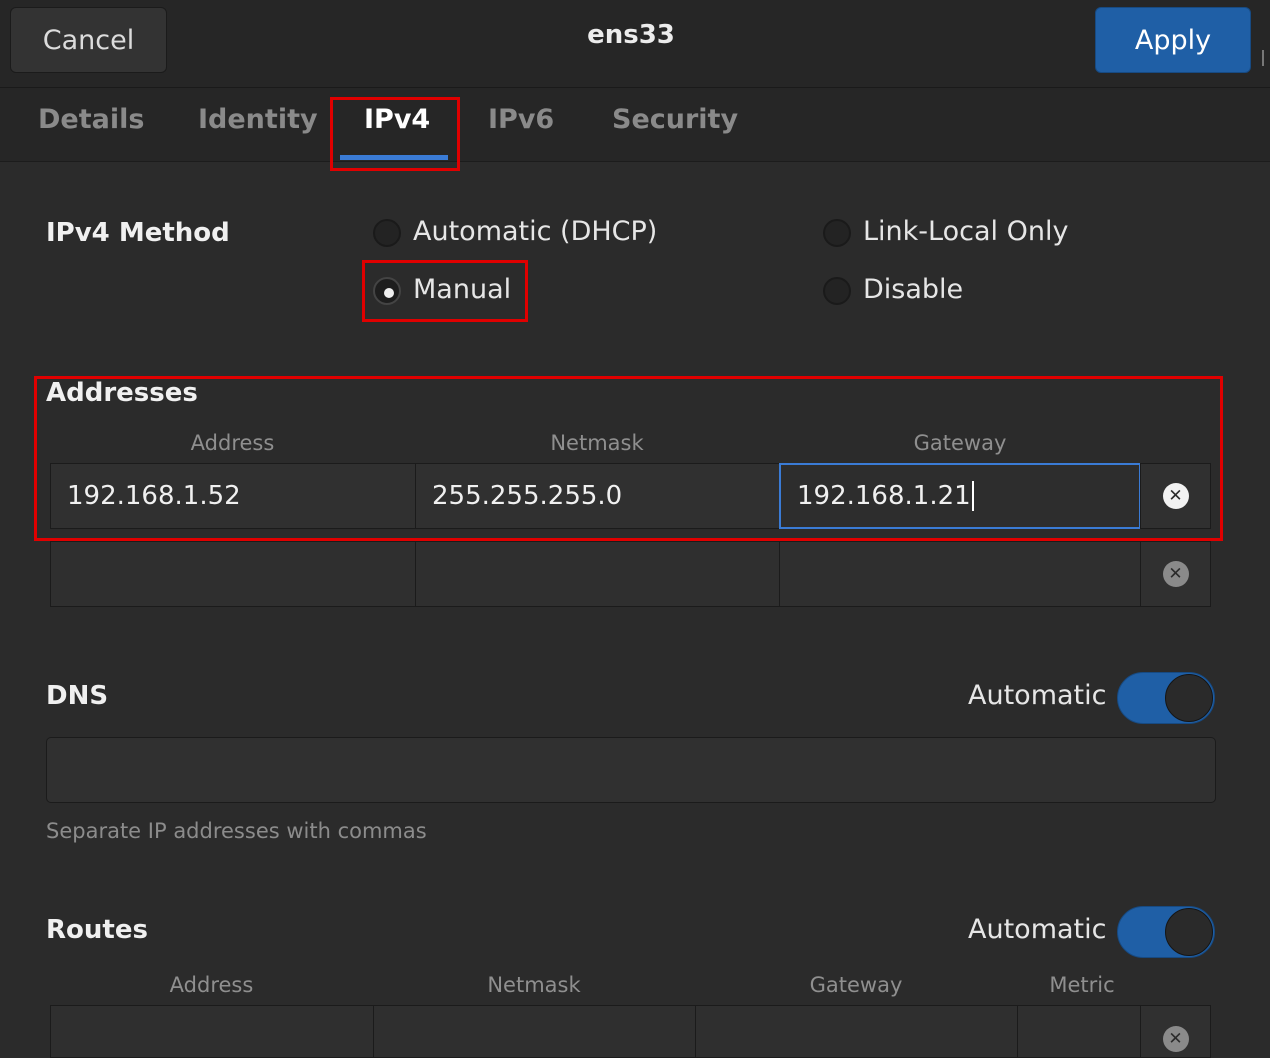  What do you see at coordinates (212, 1031) in the screenshot?
I see `route-address-field` at bounding box center [212, 1031].